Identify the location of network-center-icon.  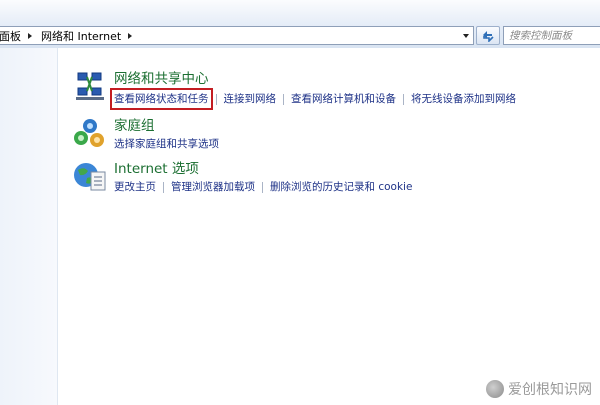
(90, 87).